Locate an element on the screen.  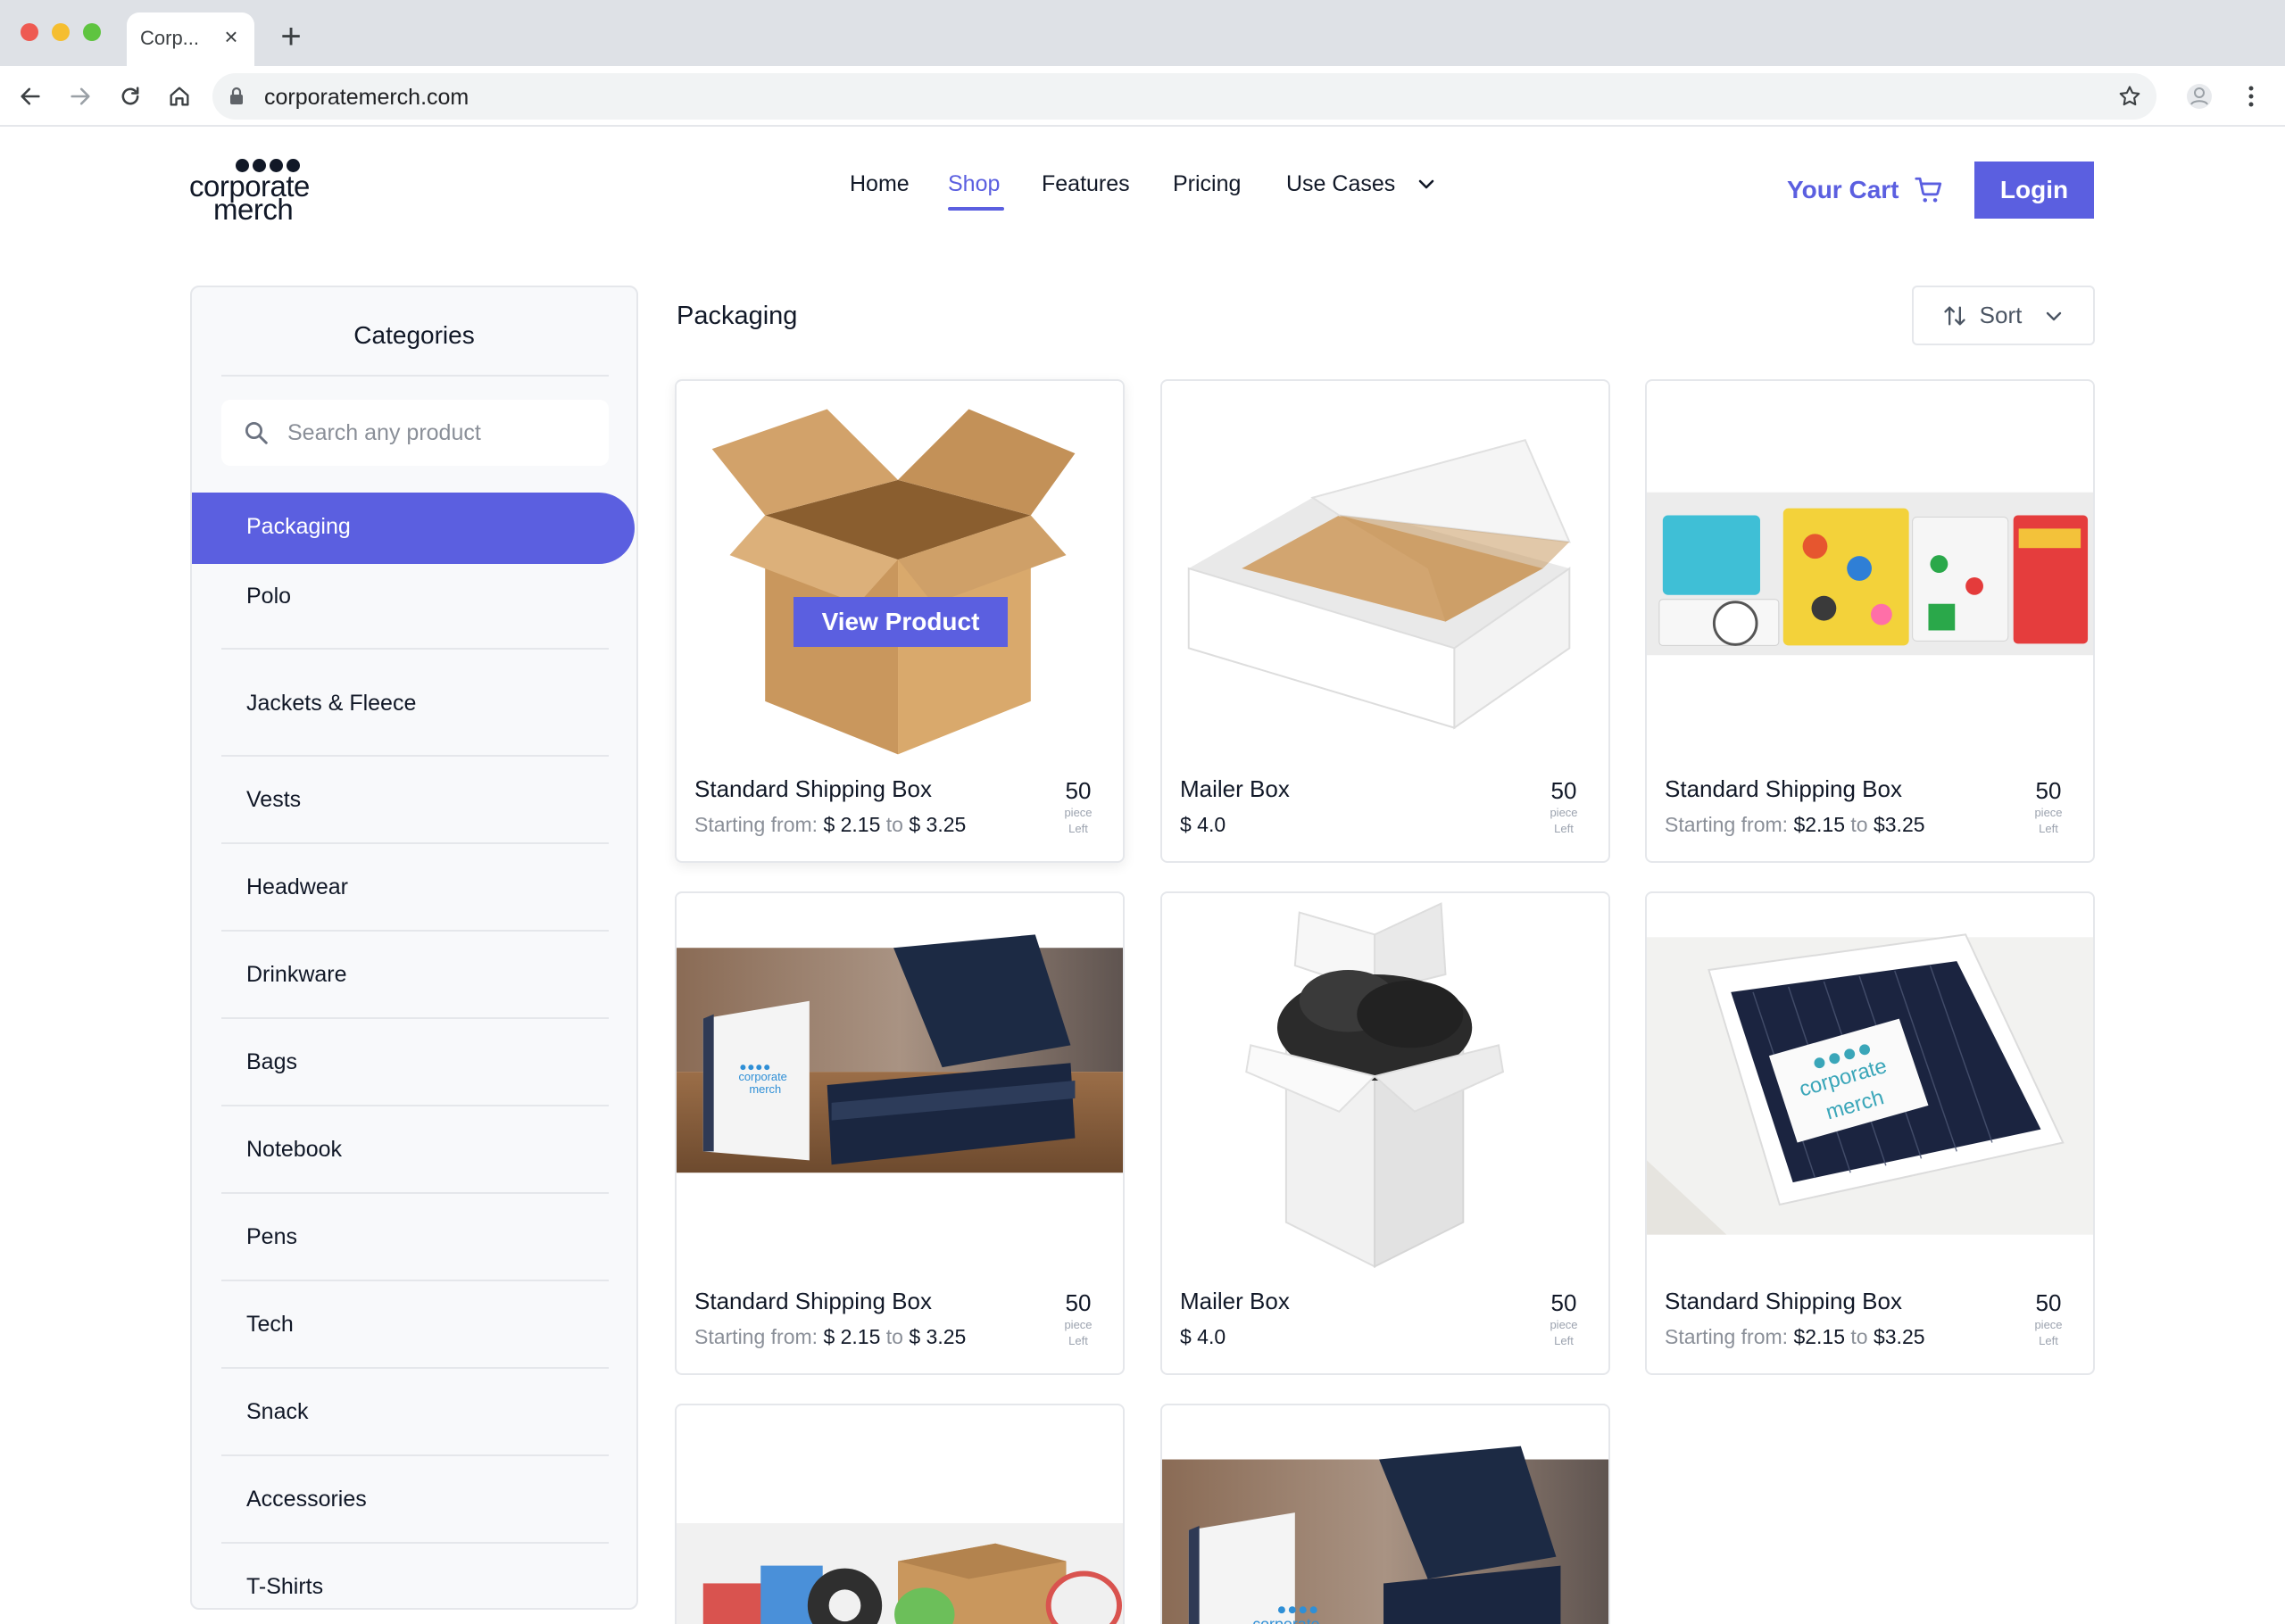
category-item-pens: Pens is located at coordinates (414, 1237).